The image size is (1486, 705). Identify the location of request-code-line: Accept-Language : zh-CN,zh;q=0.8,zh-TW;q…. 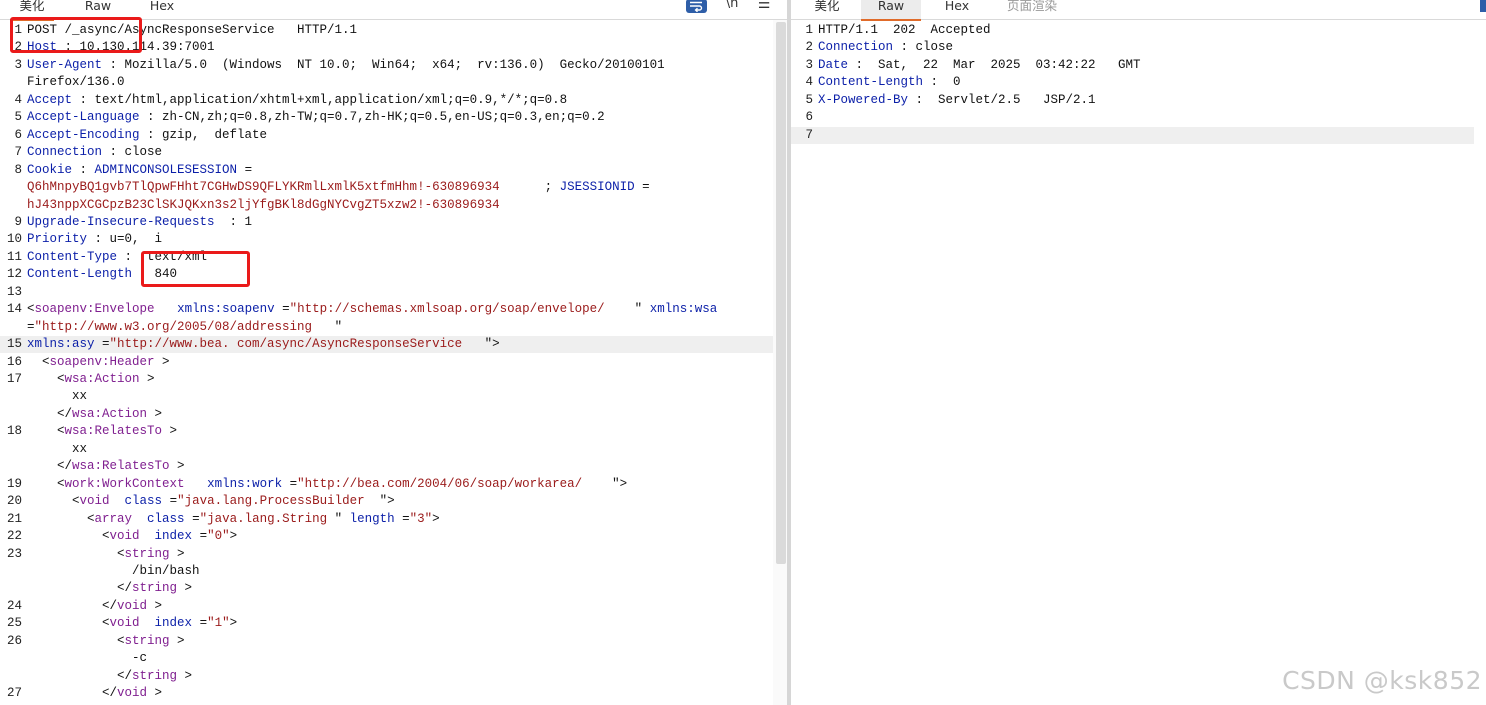
(316, 117).